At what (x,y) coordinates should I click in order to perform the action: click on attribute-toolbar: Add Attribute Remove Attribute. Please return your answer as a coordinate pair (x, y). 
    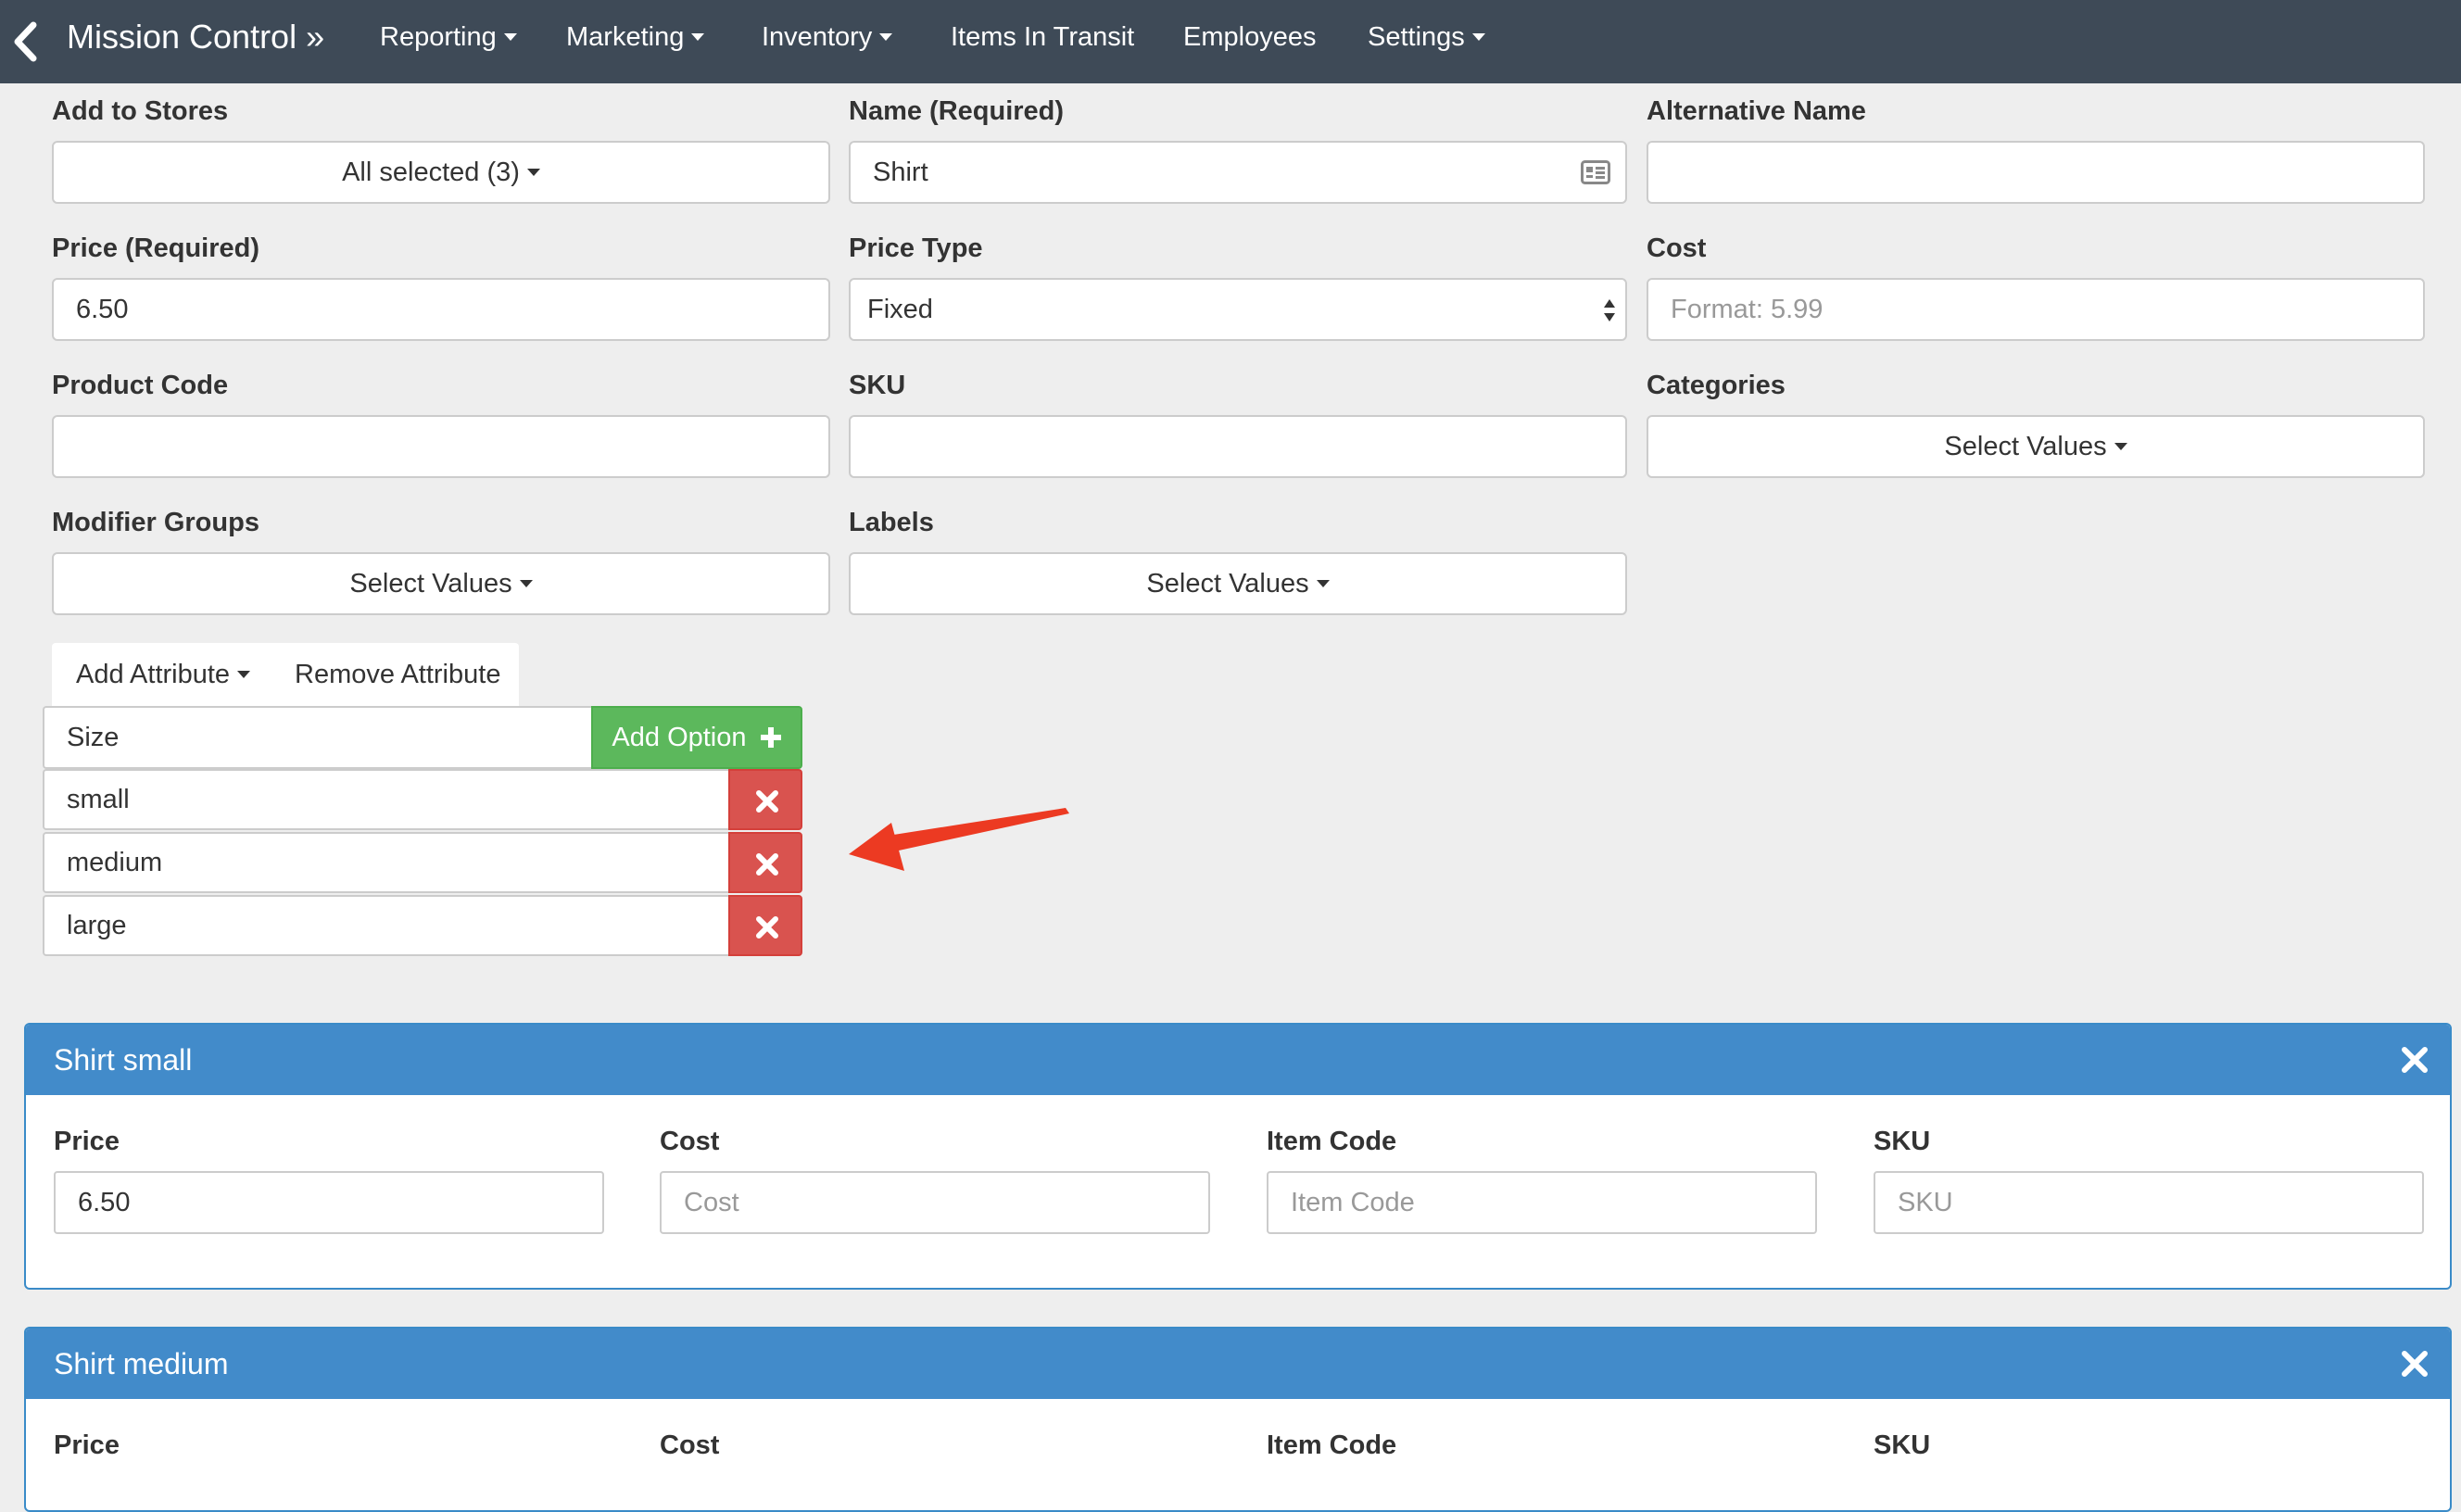
    Looking at the image, I should click on (285, 674).